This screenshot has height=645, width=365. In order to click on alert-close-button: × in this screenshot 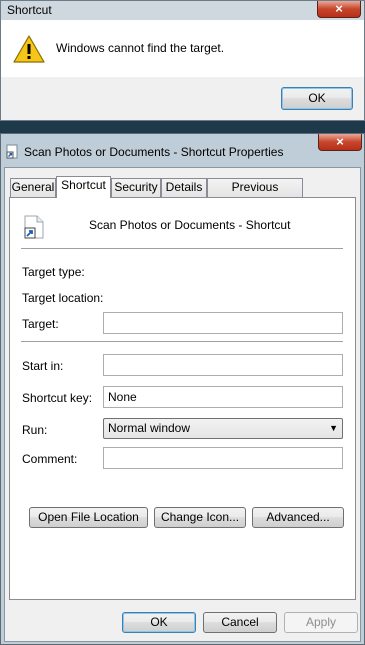, I will do `click(339, 9)`.